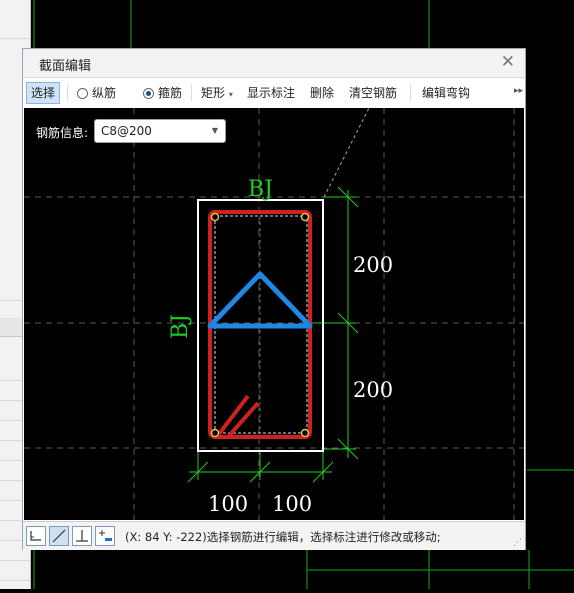 The width and height of the screenshot is (574, 593). I want to click on status-text: (X: 84 Y: -222)选择钢筋进行编辑，选择标注进行修改或移动;, so click(283, 537).